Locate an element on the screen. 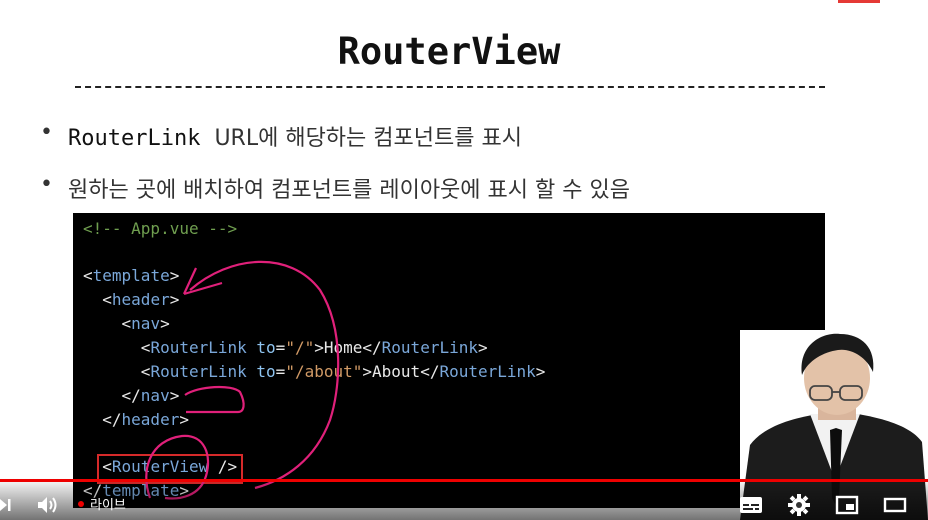 This screenshot has width=928, height=520. live-dot-icon is located at coordinates (81, 503).